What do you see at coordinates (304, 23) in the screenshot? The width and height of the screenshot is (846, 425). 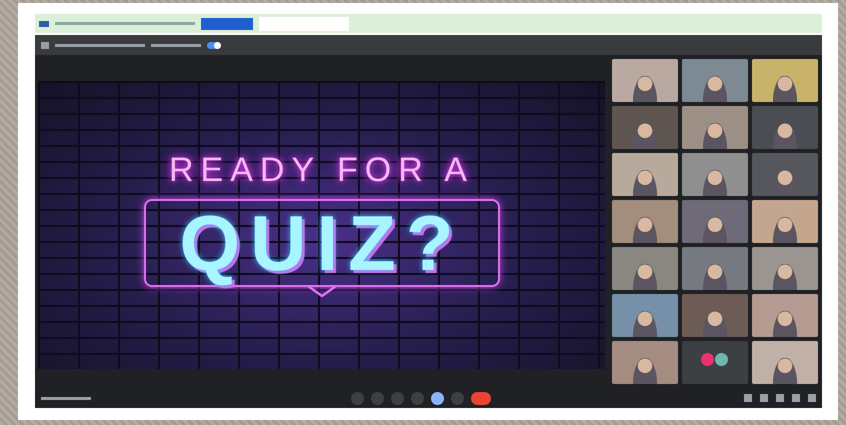 I see `banner-link` at bounding box center [304, 23].